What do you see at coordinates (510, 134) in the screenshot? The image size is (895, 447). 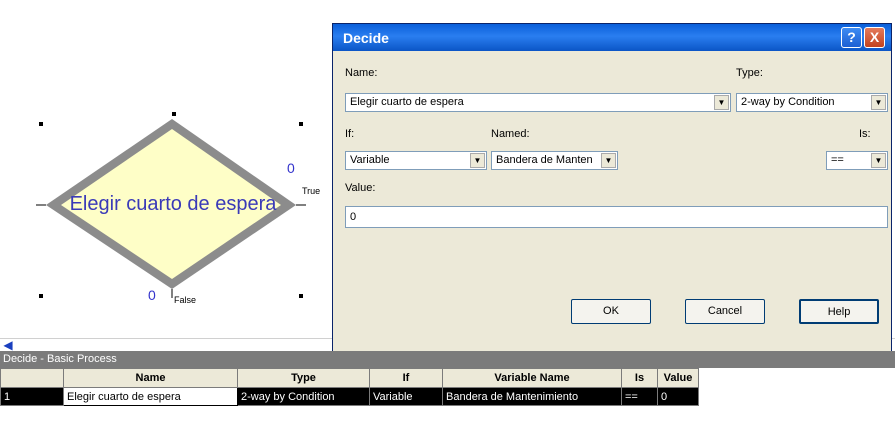 I see `named-label: Named:` at bounding box center [510, 134].